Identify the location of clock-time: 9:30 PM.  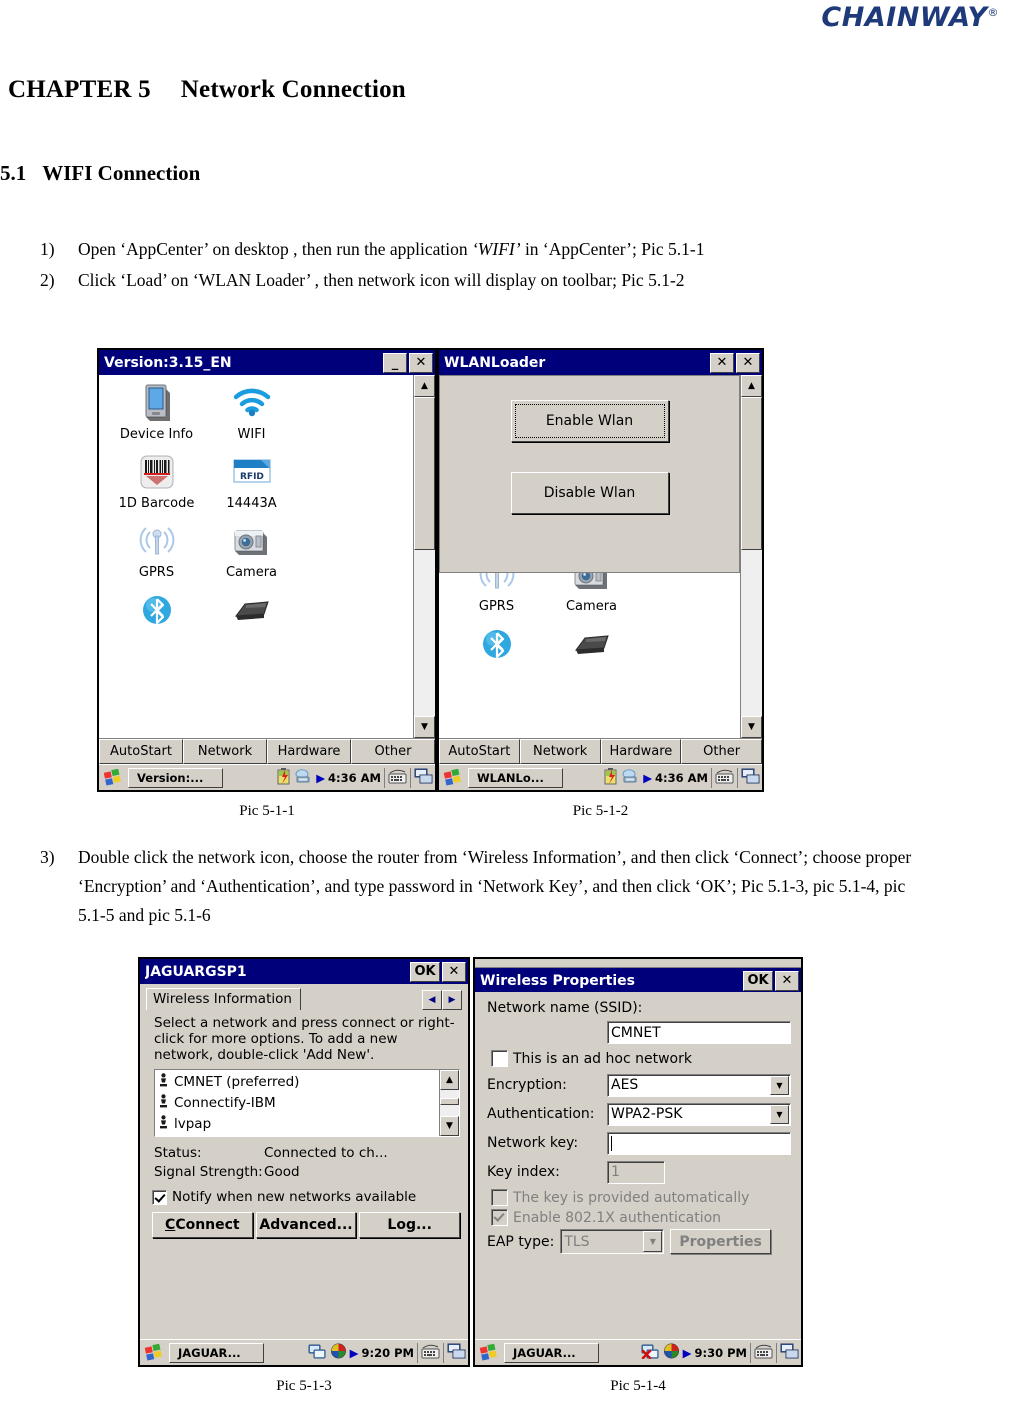
(721, 1353).